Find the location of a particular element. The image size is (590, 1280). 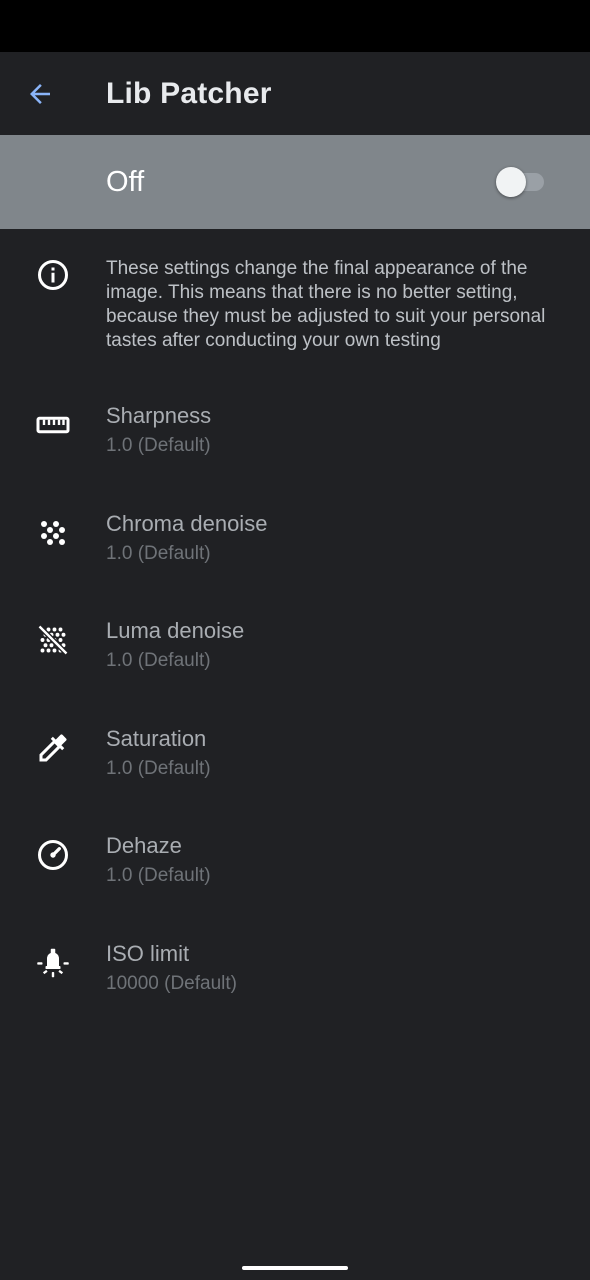

back-button is located at coordinates (40, 94).